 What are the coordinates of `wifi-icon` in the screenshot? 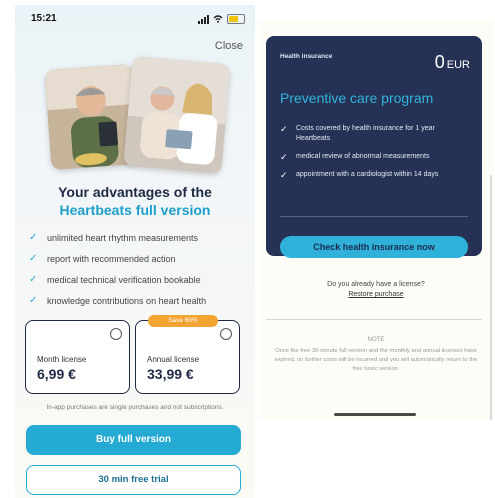 It's located at (218, 19).